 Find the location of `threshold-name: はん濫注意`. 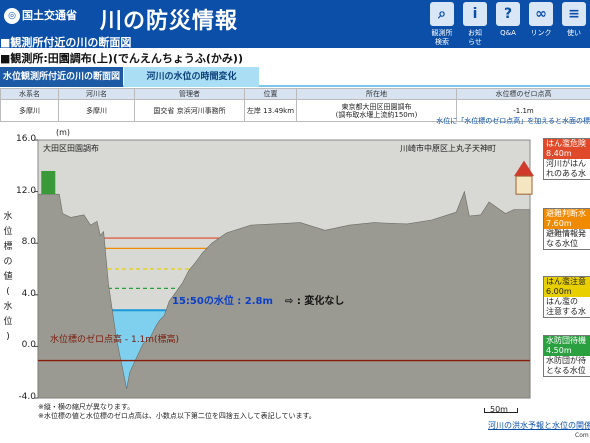

threshold-name: はん濫注意 is located at coordinates (566, 281).